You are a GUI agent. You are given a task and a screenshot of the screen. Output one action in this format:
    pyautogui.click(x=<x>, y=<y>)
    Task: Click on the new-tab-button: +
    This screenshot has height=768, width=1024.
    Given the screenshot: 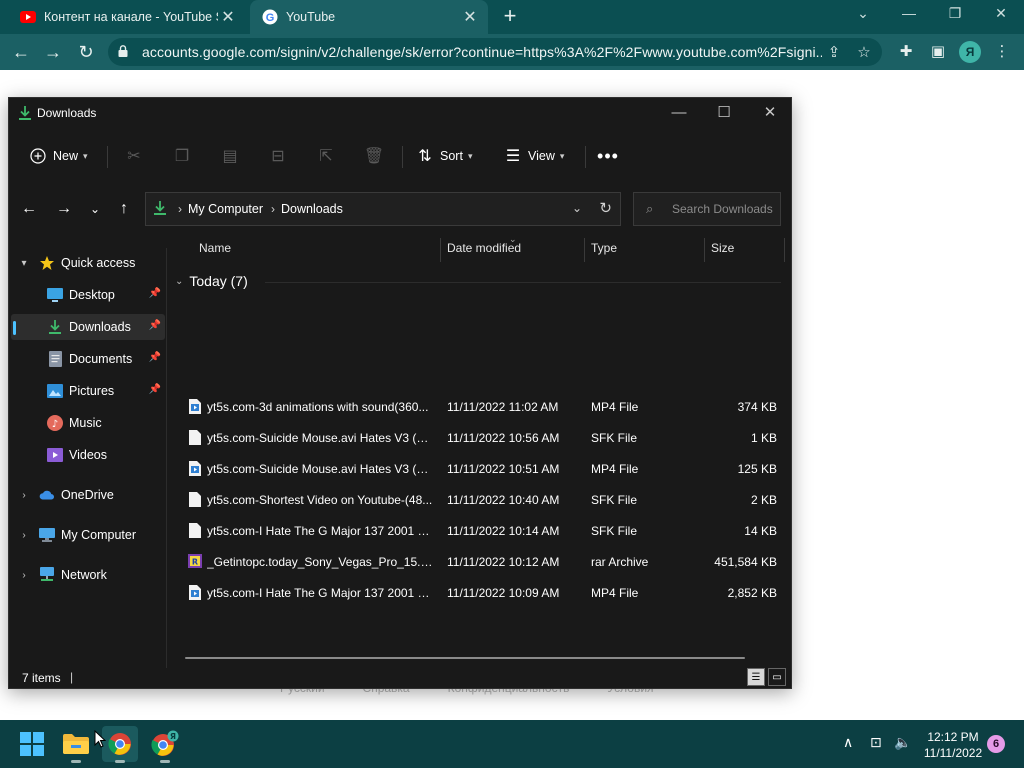 What is the action you would take?
    pyautogui.click(x=510, y=16)
    